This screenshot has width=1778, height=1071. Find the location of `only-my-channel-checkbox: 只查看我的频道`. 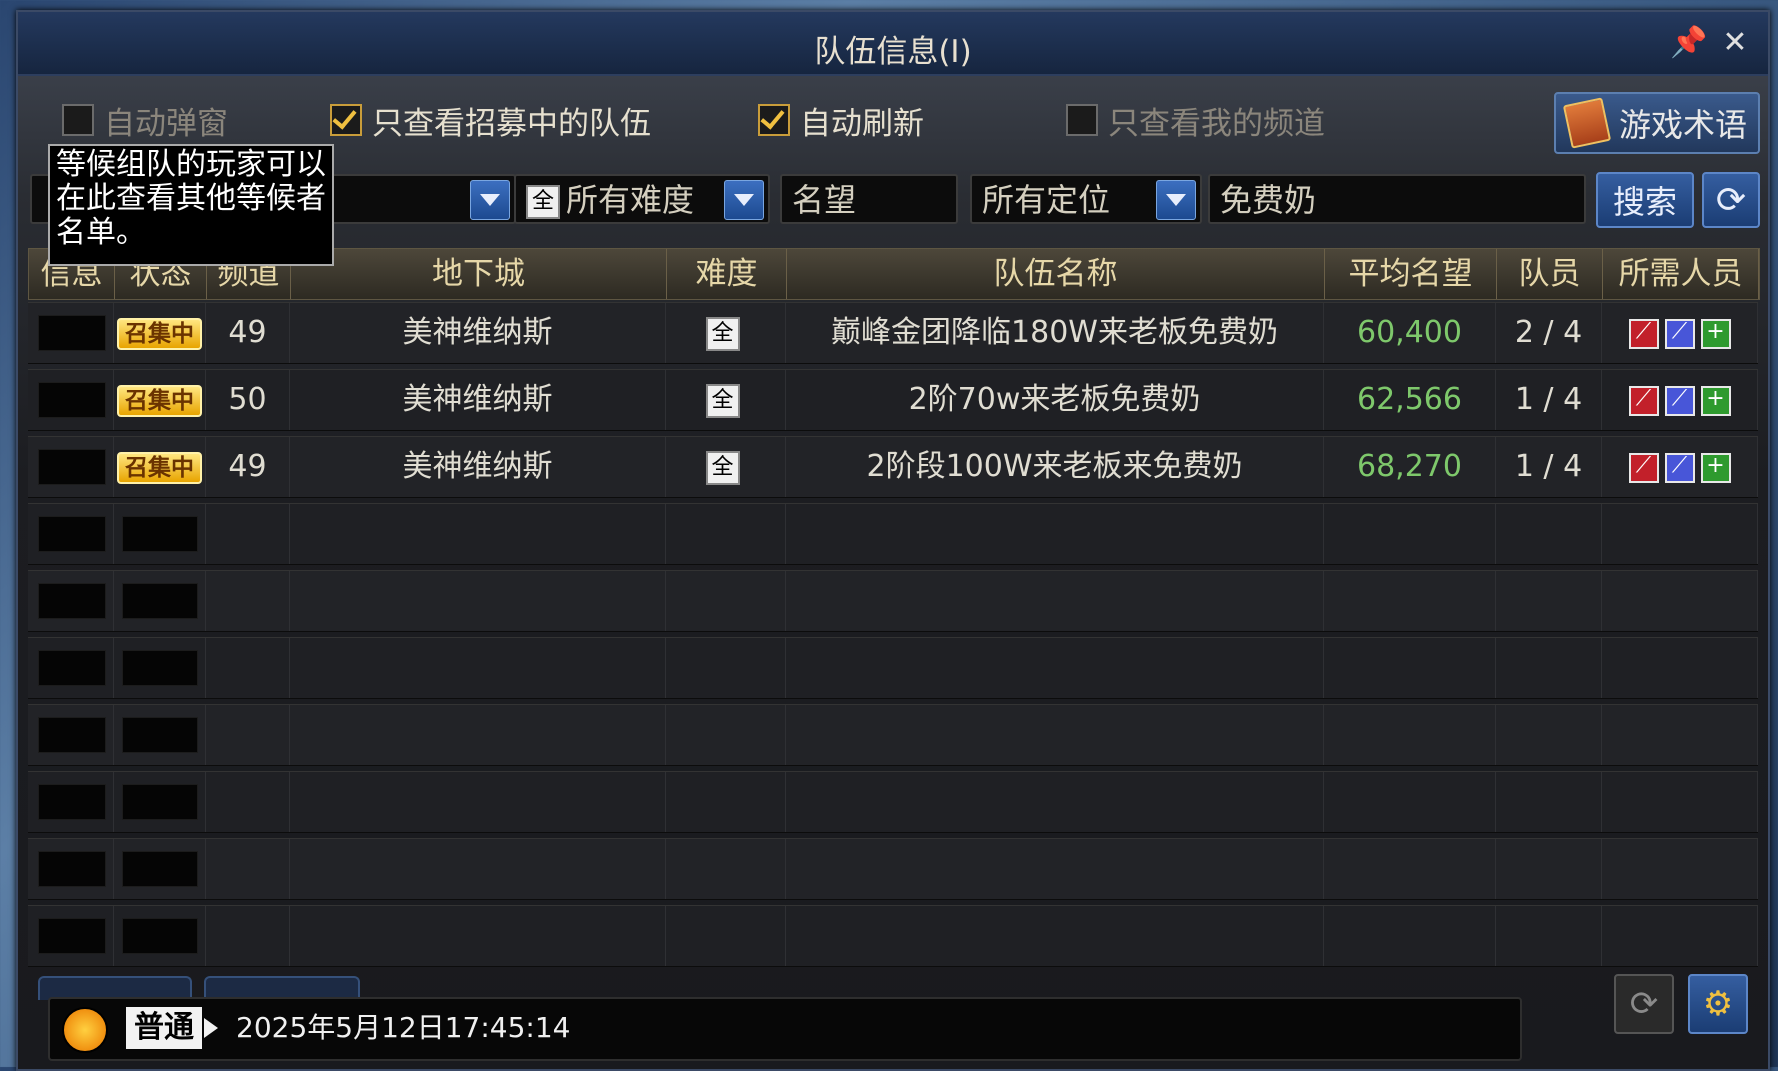

only-my-channel-checkbox: 只查看我的频道 is located at coordinates (1195, 121).